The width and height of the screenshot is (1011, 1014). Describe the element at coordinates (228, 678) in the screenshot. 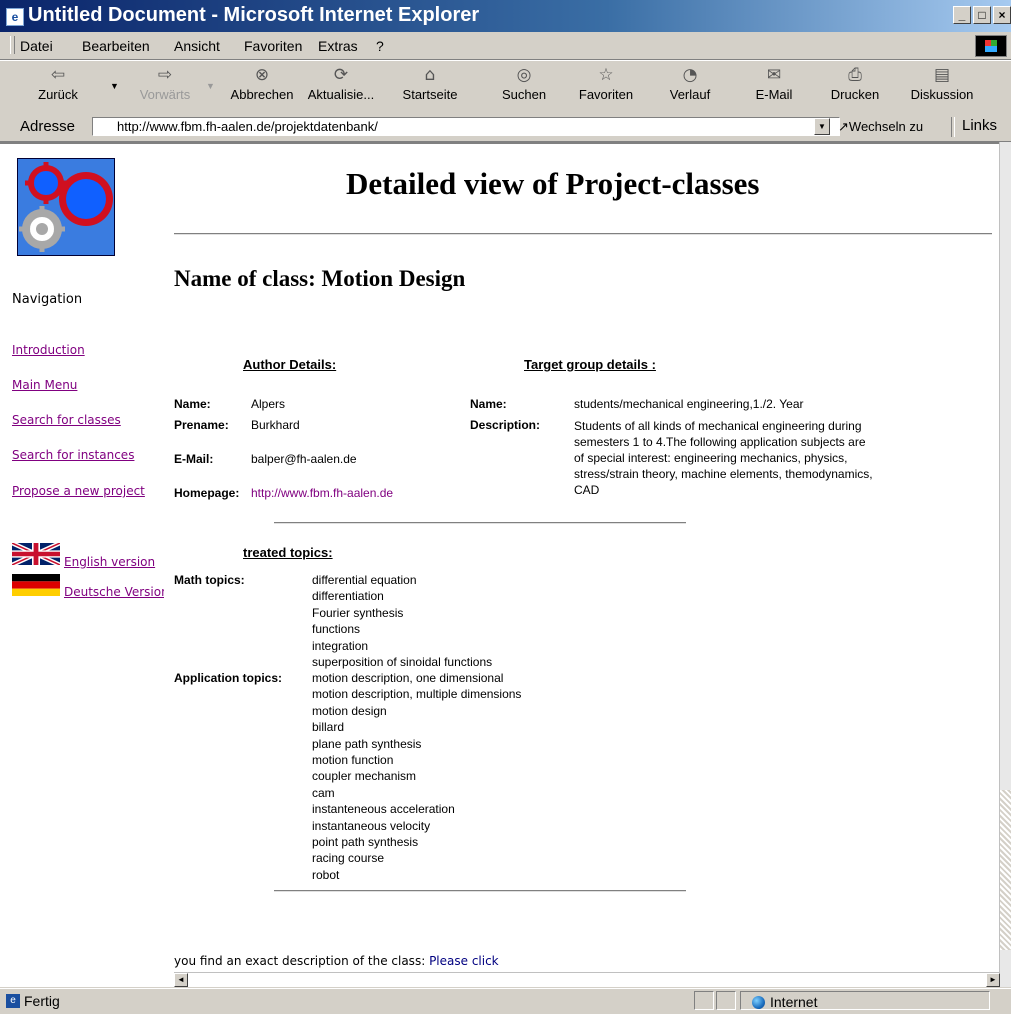

I see `application-topics-label: Application topics:` at that location.